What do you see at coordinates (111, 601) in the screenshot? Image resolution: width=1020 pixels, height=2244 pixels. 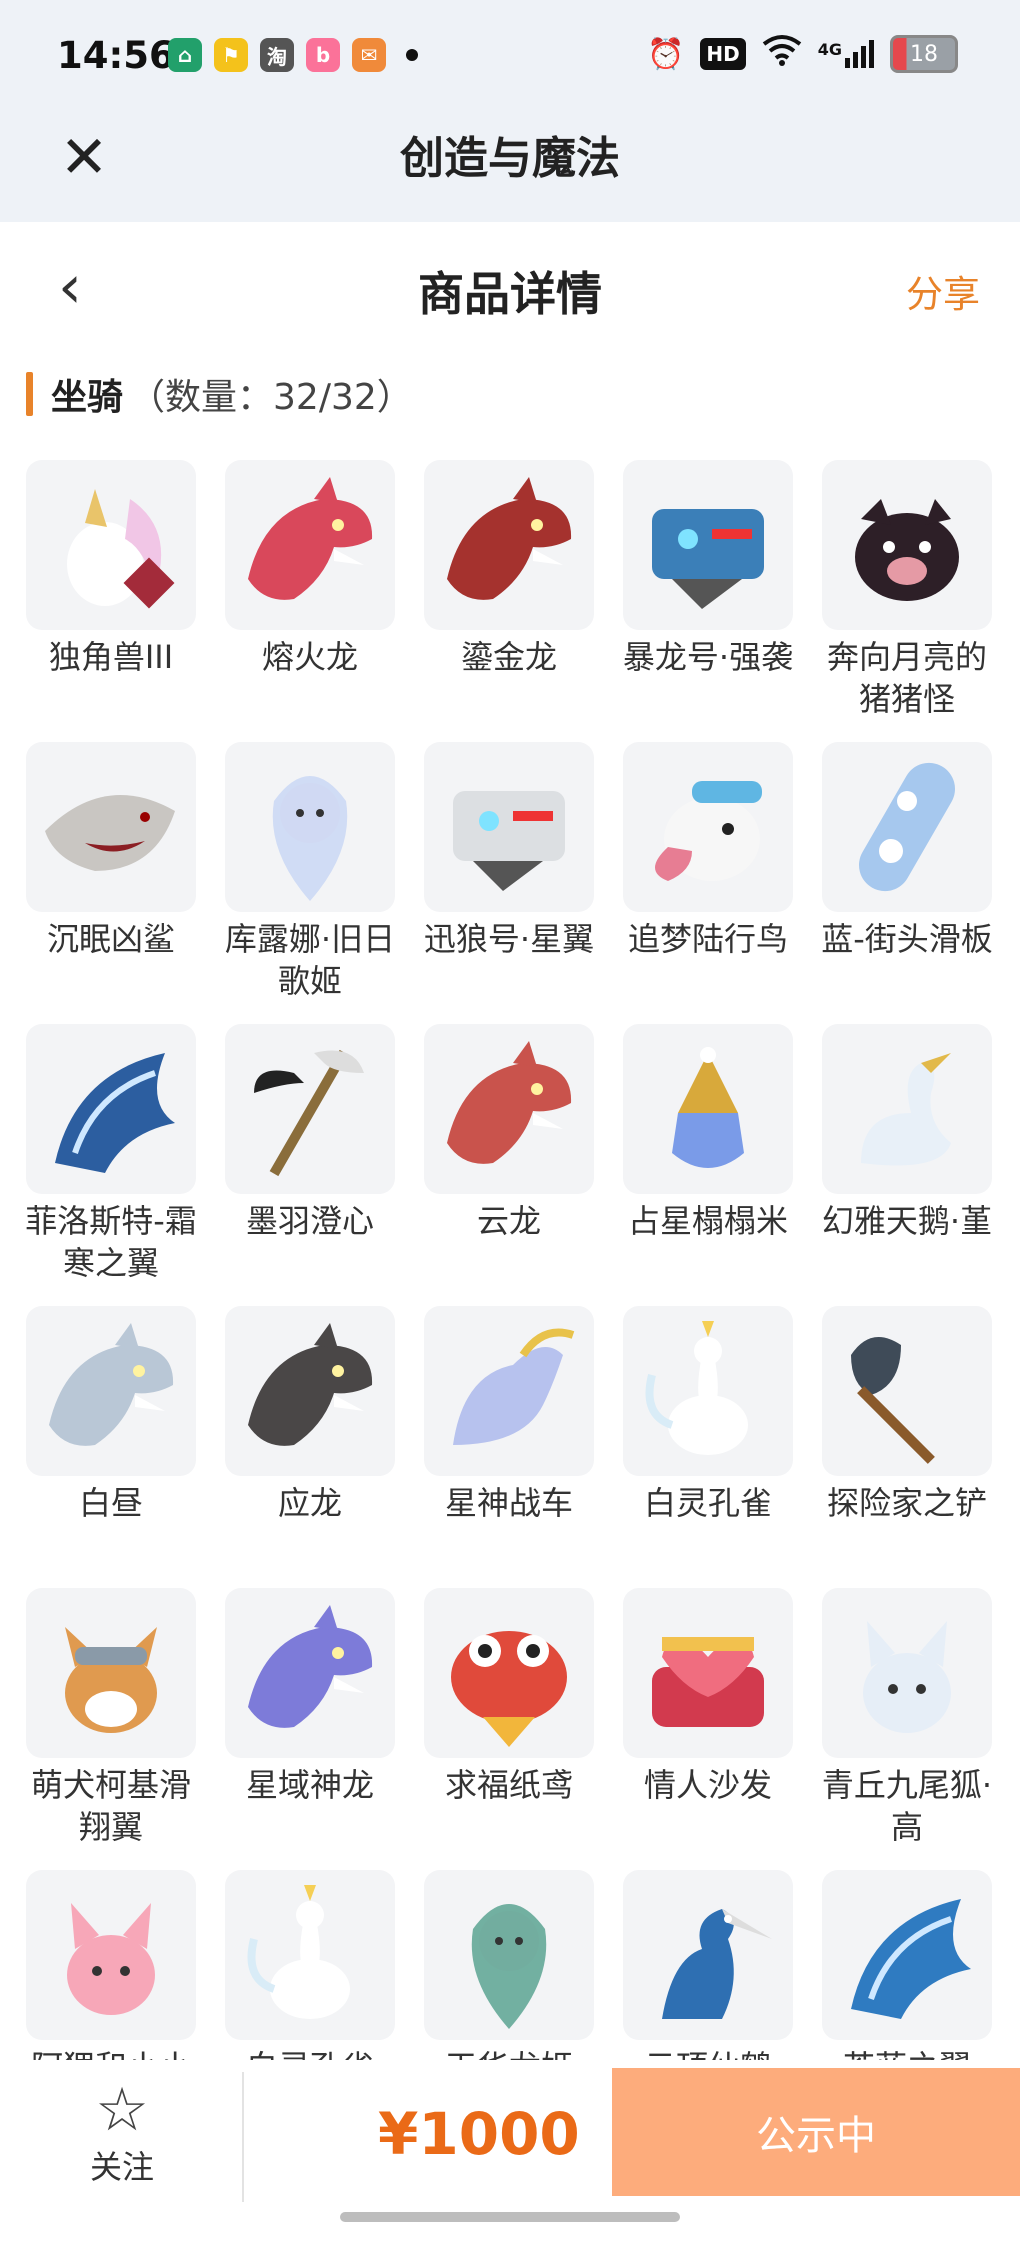 I see `mount-item: 独角兽III` at bounding box center [111, 601].